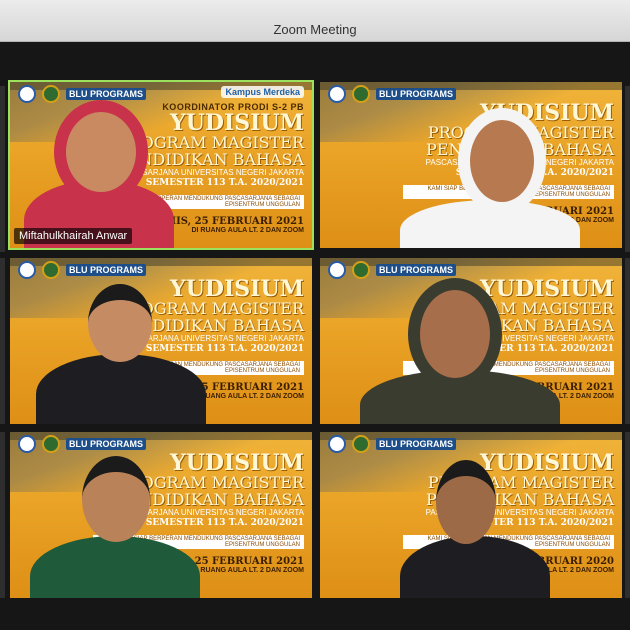 The width and height of the screenshot is (630, 630). What do you see at coordinates (315, 29) in the screenshot?
I see `window-title: Zoom Meeting` at bounding box center [315, 29].